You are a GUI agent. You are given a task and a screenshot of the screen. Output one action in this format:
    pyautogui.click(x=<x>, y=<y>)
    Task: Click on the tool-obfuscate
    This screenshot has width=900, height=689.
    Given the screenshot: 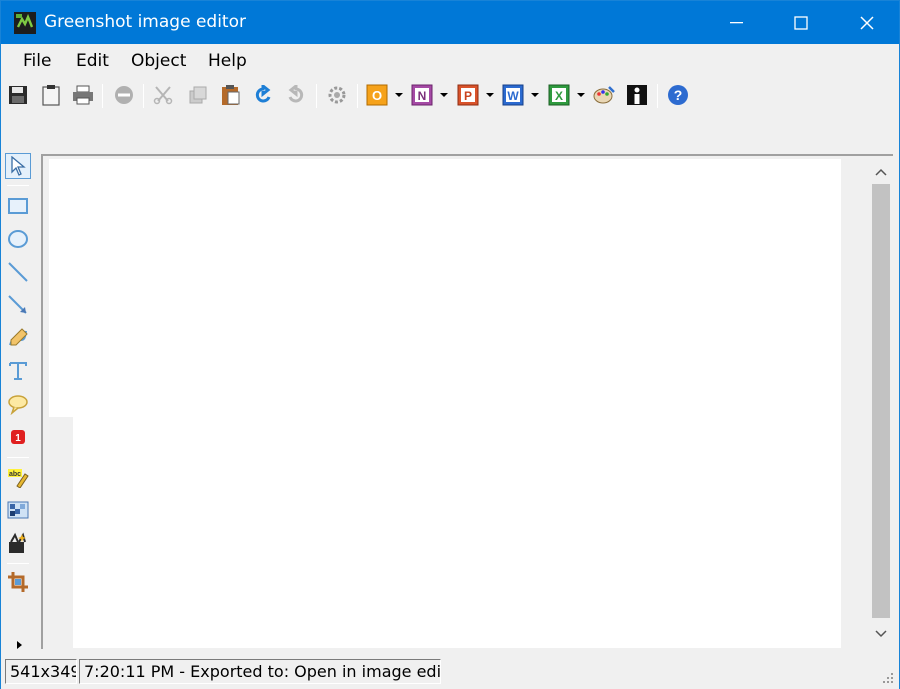 What is the action you would take?
    pyautogui.click(x=18, y=510)
    